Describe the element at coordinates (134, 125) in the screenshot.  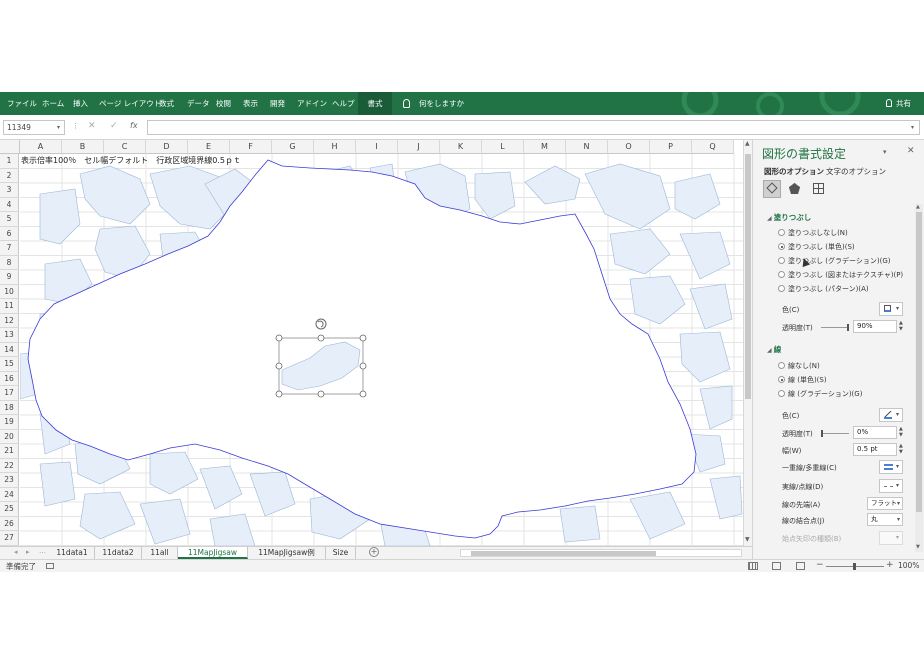
I see `insert-function-icon: fx` at that location.